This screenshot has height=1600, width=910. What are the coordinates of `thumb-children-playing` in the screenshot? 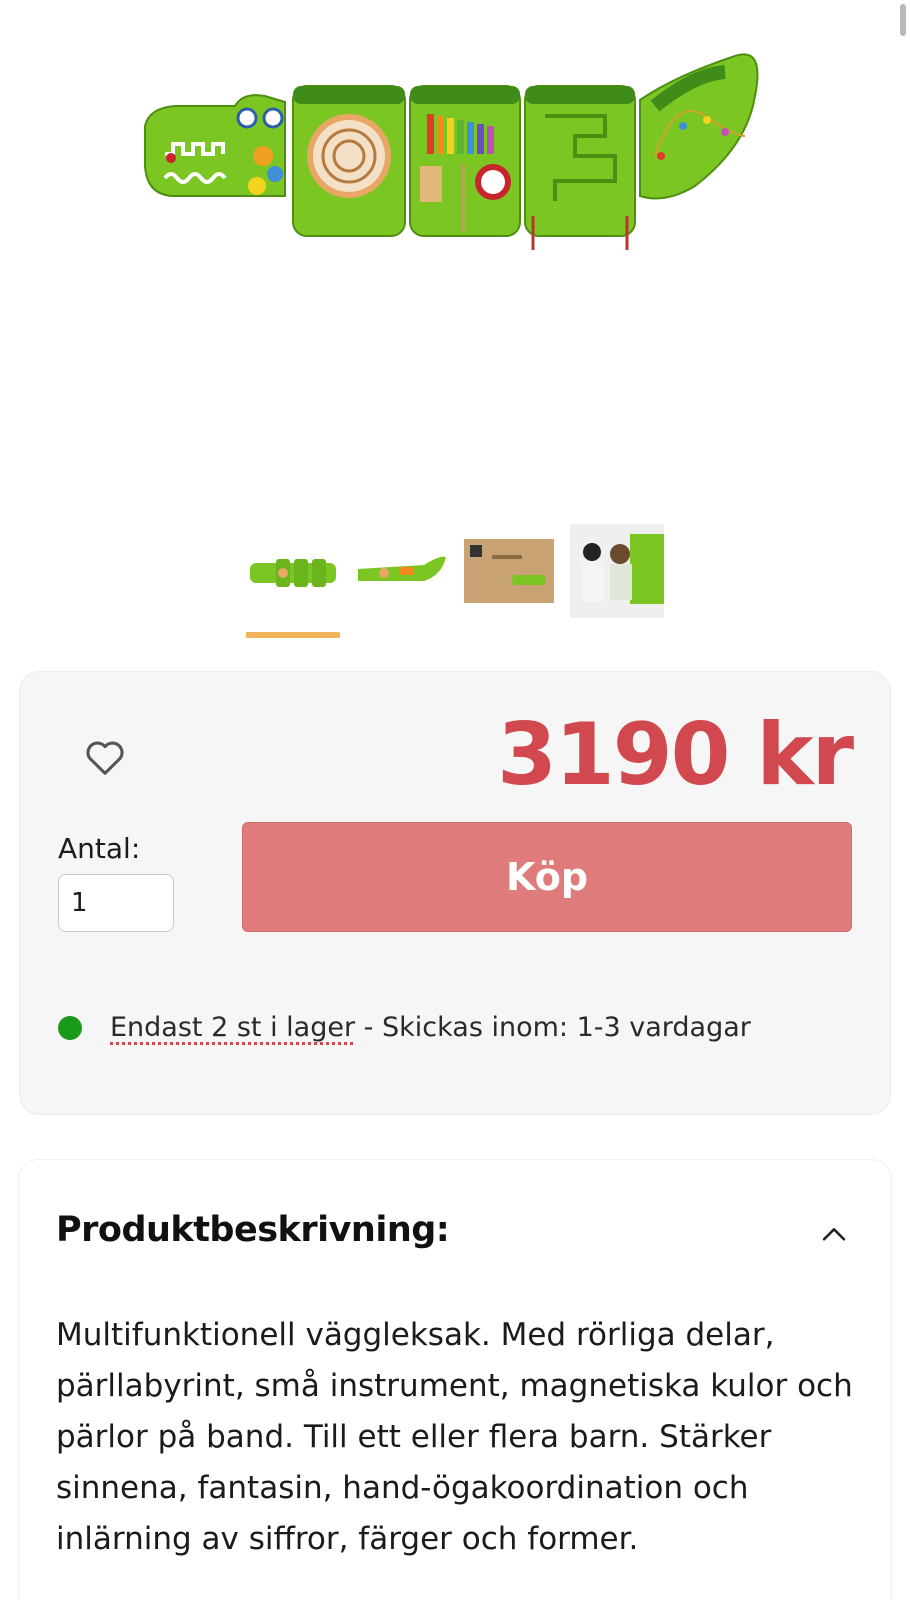 It's located at (617, 571).